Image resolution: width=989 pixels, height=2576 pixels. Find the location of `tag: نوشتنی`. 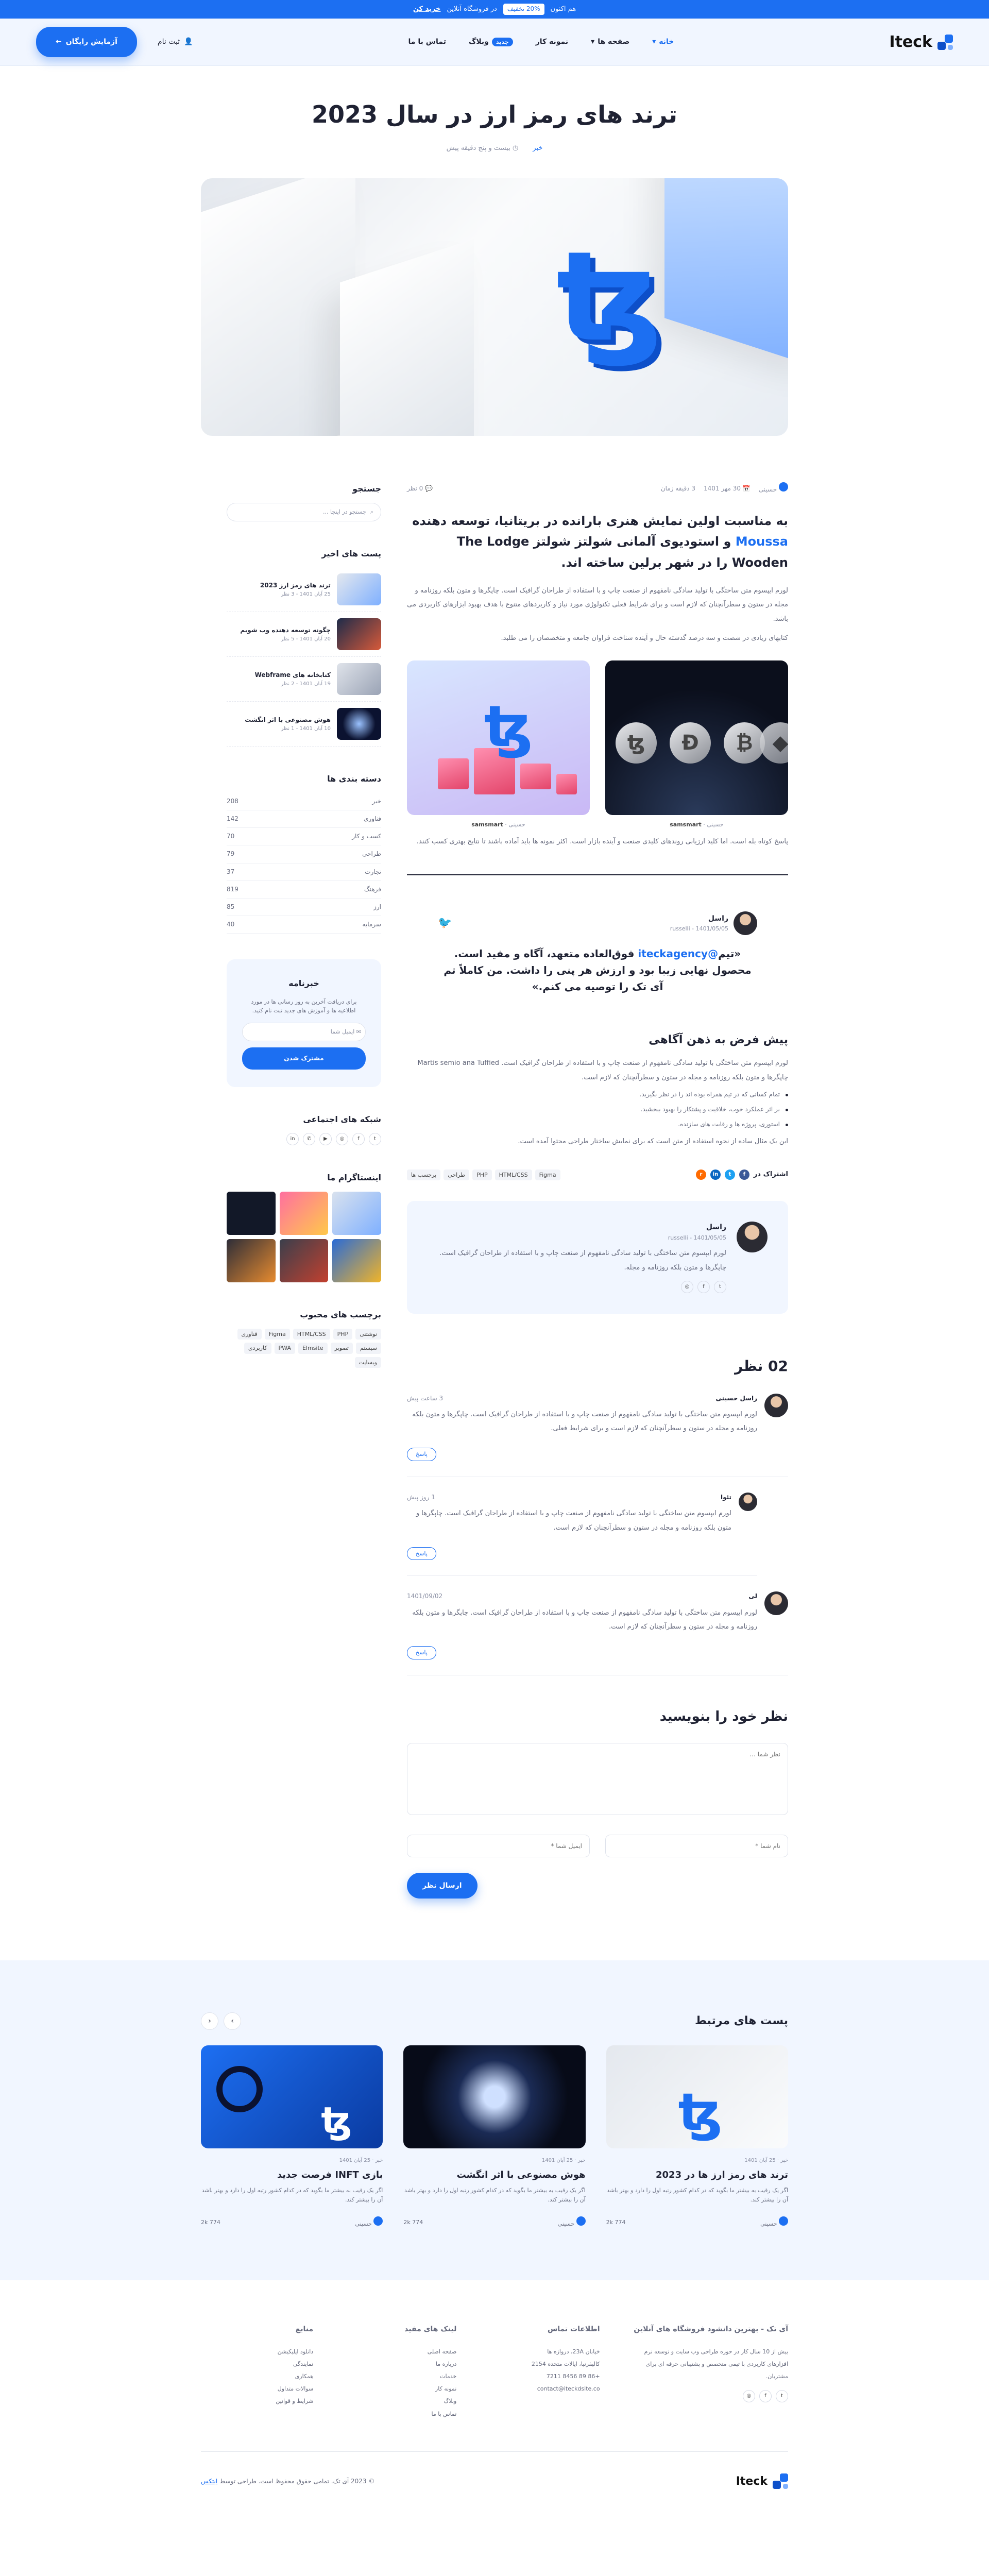

tag: نوشتنی is located at coordinates (368, 1334).